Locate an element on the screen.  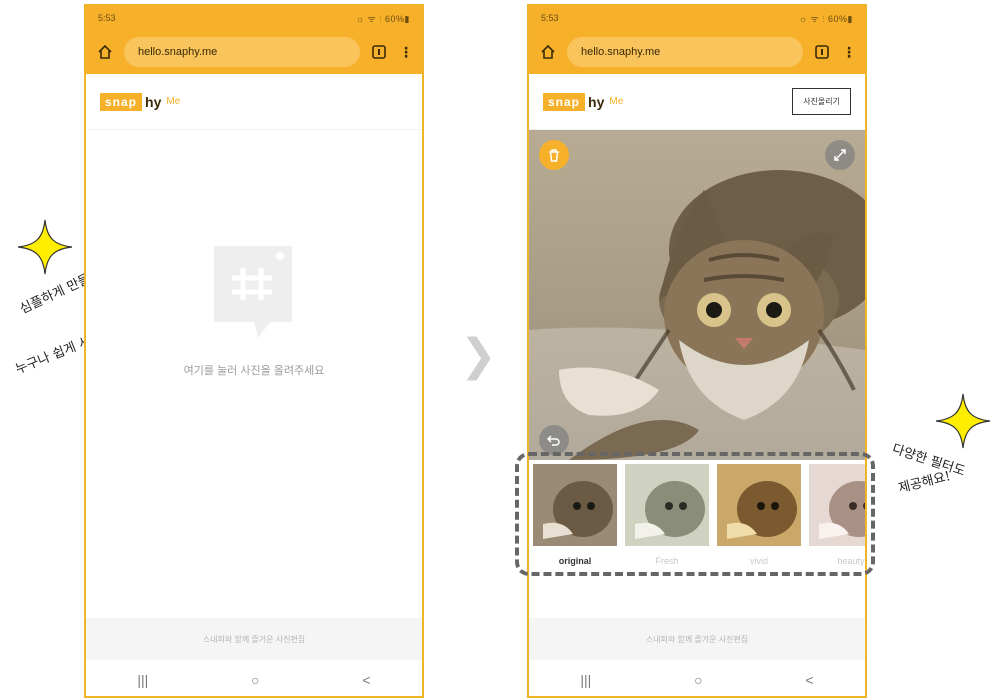
trash-icon is located at coordinates (554, 155).